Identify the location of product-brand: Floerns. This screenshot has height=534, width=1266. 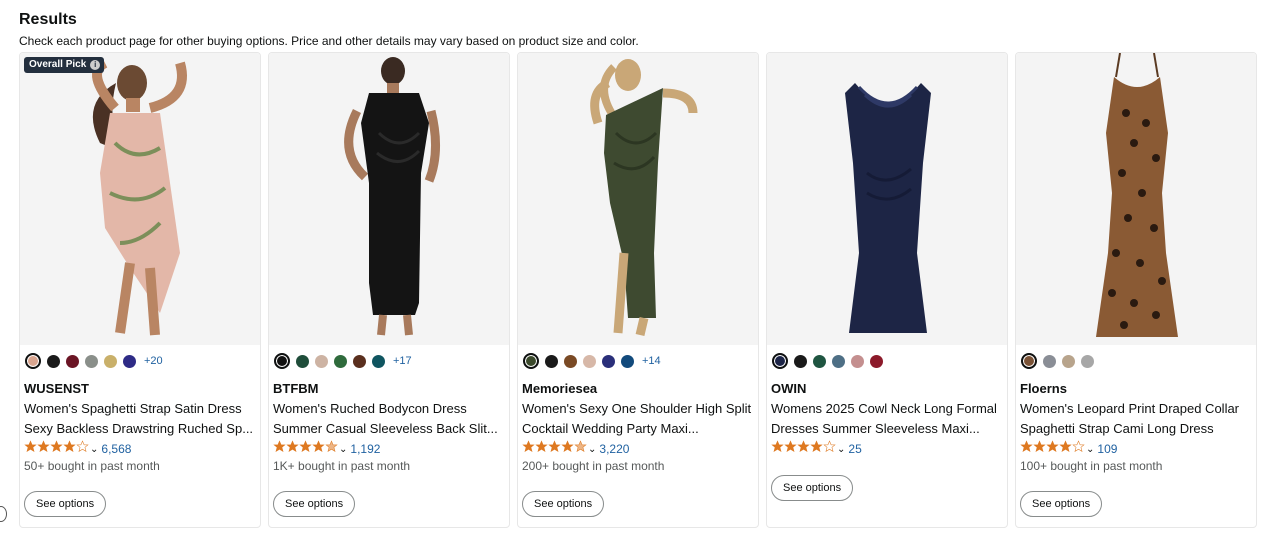
(1043, 388).